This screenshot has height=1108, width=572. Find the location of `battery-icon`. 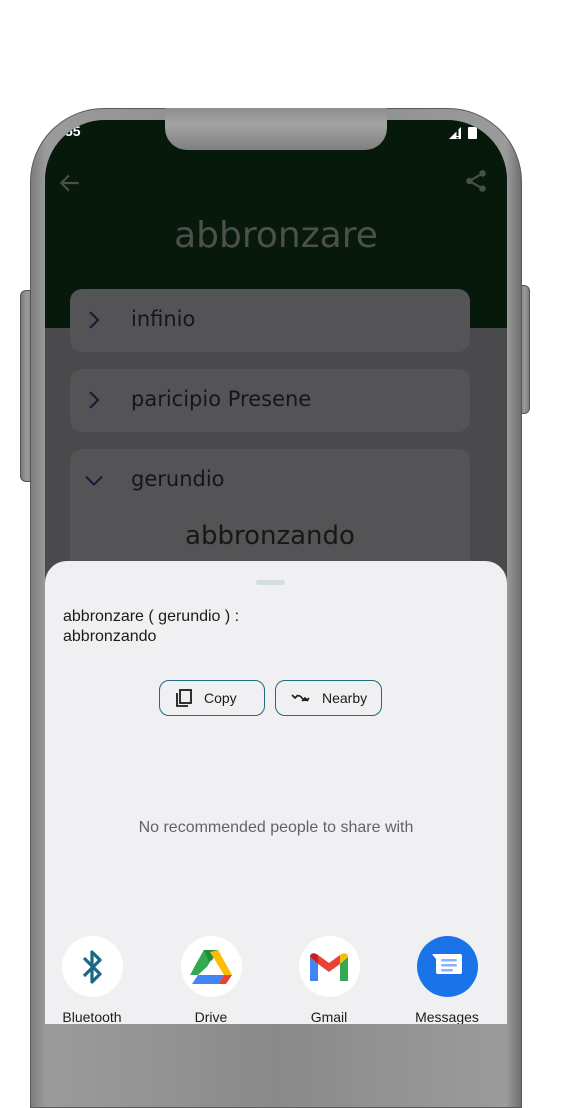

battery-icon is located at coordinates (472, 133).